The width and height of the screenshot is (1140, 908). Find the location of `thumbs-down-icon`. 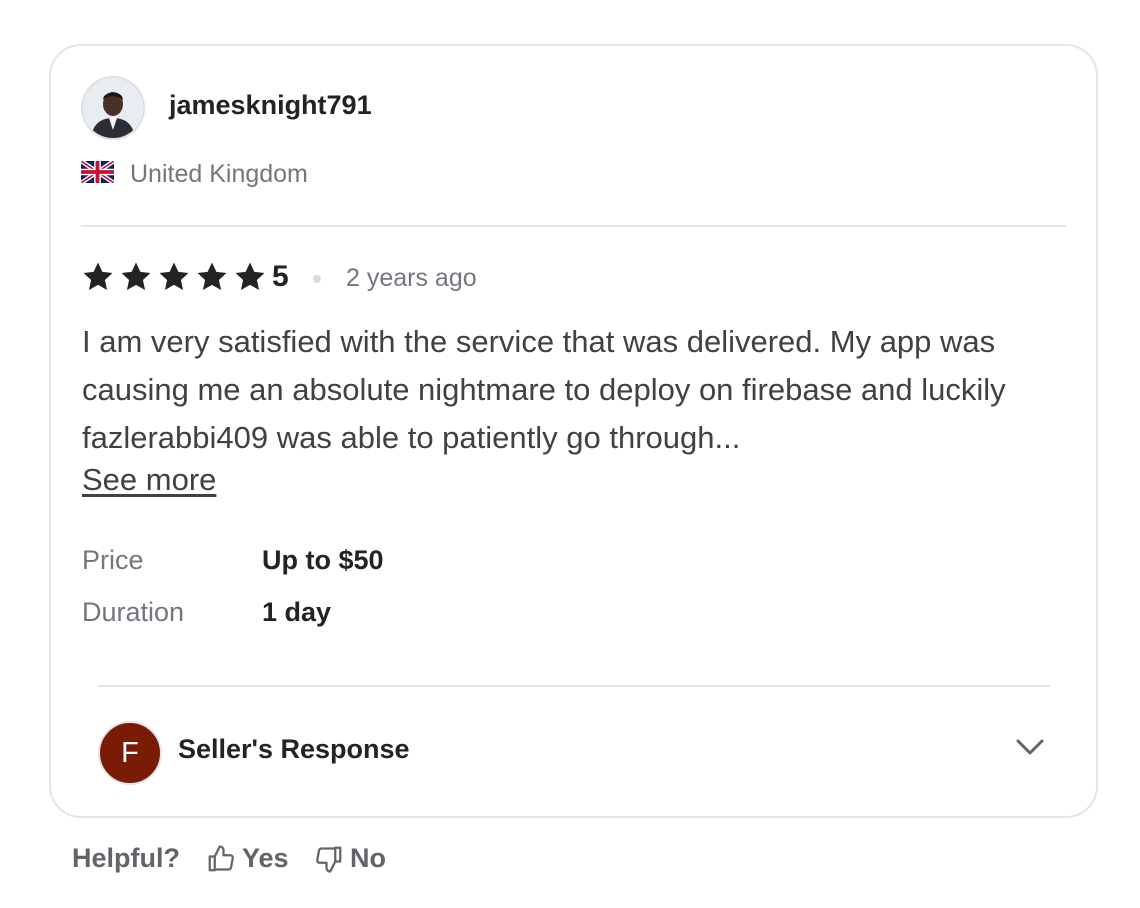

thumbs-down-icon is located at coordinates (329, 859).